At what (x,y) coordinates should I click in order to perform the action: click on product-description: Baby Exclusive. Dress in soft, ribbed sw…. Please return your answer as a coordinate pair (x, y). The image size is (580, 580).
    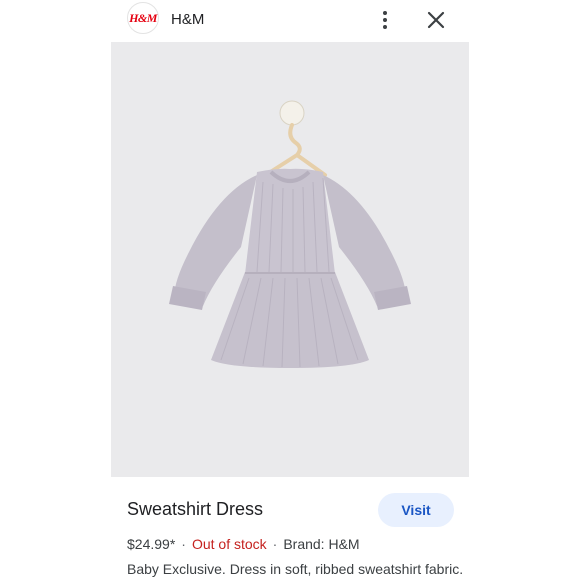
    Looking at the image, I should click on (295, 569).